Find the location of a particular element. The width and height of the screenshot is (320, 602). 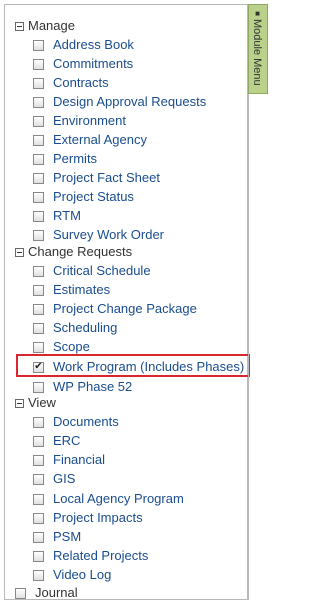

tree-item-label: Video Log is located at coordinates (82, 575).